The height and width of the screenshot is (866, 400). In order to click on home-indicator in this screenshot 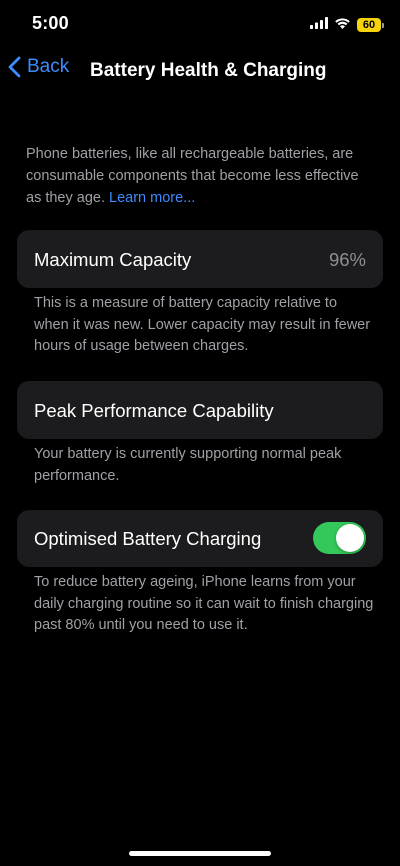, I will do `click(200, 853)`.